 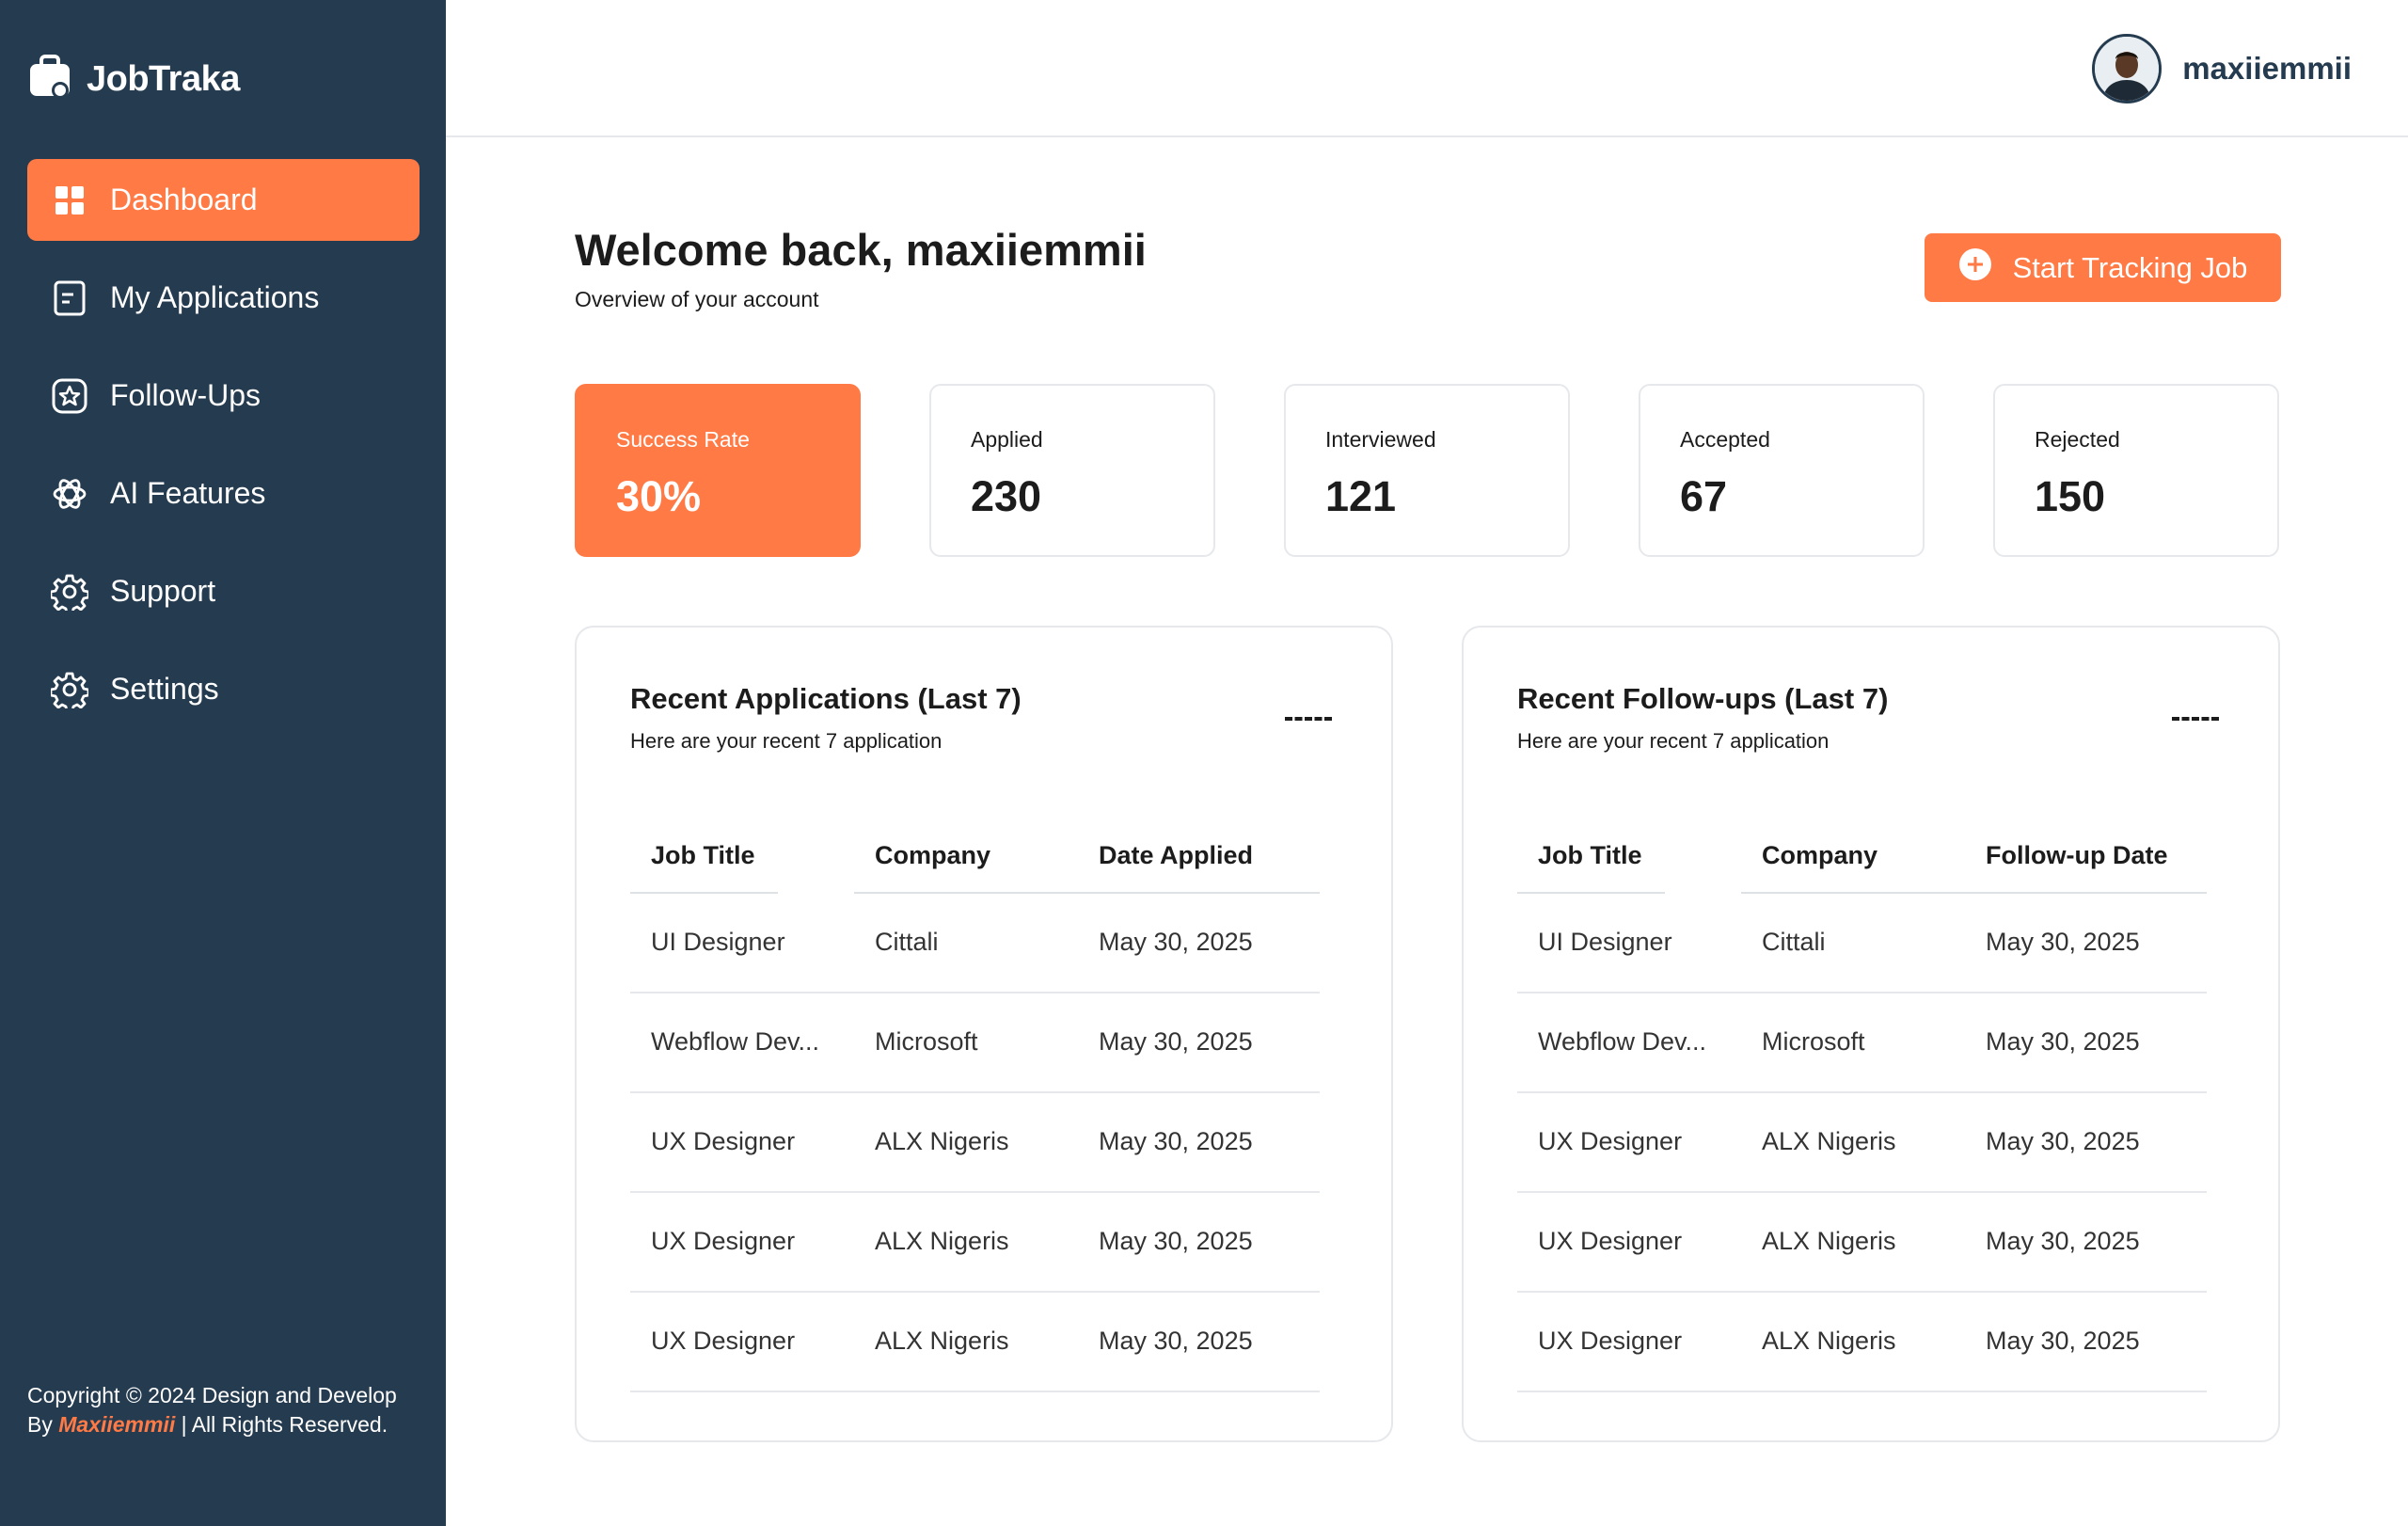 I want to click on document-icon, so click(x=70, y=298).